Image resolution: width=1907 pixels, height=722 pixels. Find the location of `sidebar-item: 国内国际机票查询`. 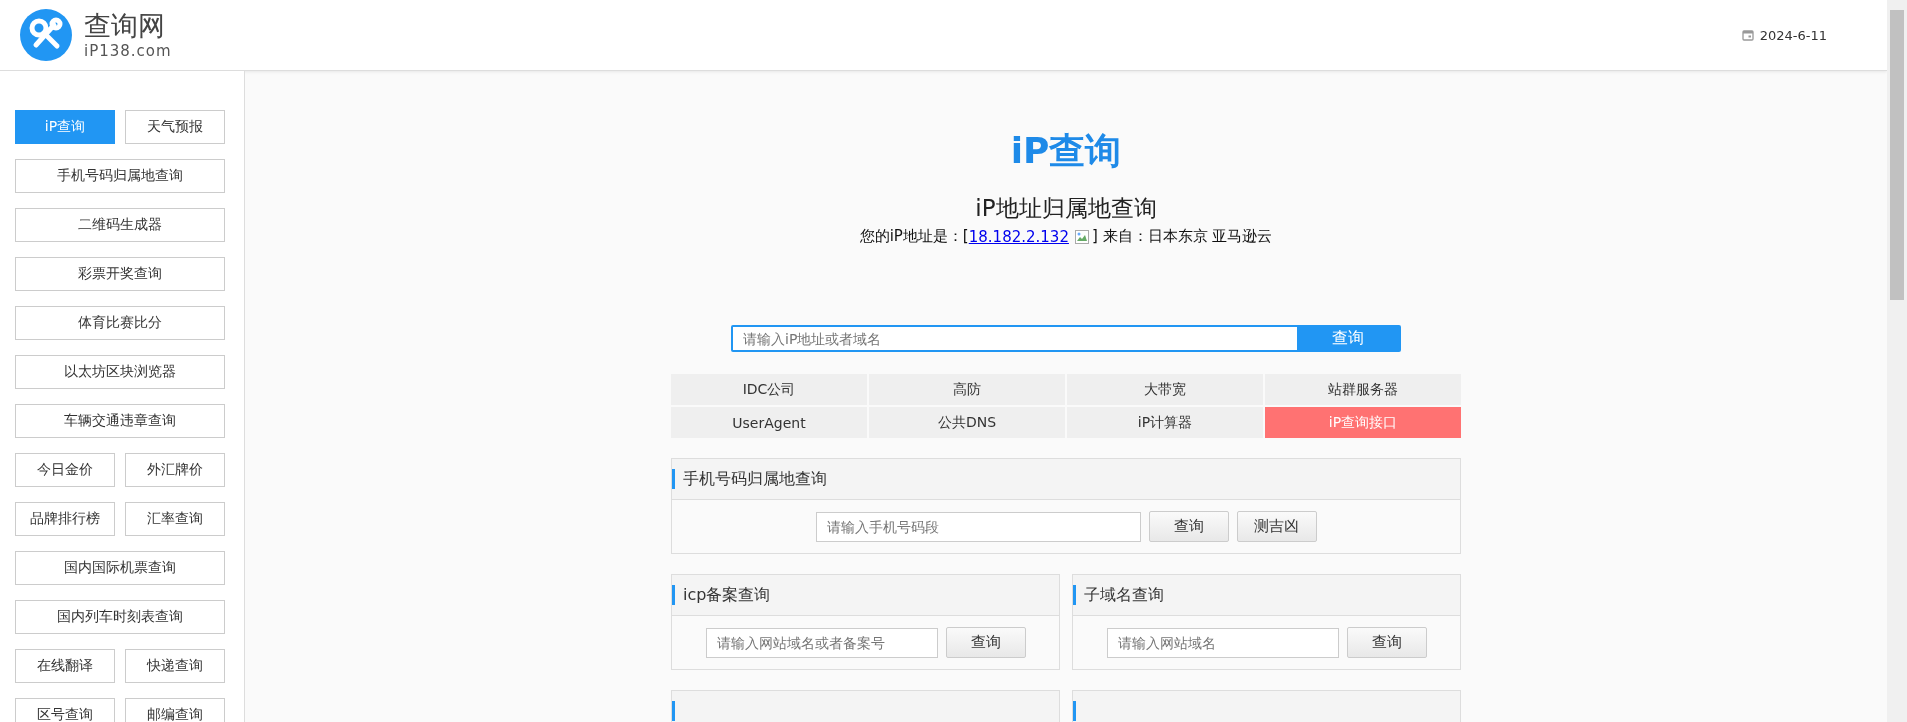

sidebar-item: 国内国际机票查询 is located at coordinates (120, 568).